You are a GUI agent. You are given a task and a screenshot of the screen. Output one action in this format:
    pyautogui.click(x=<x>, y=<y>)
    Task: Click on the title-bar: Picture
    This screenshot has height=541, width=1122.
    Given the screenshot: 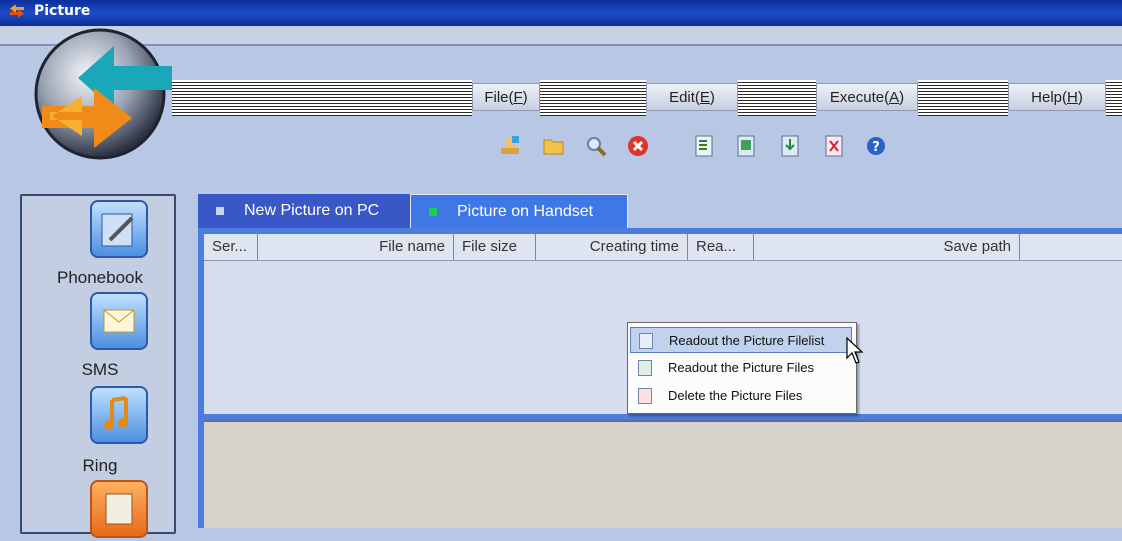 What is the action you would take?
    pyautogui.click(x=561, y=13)
    